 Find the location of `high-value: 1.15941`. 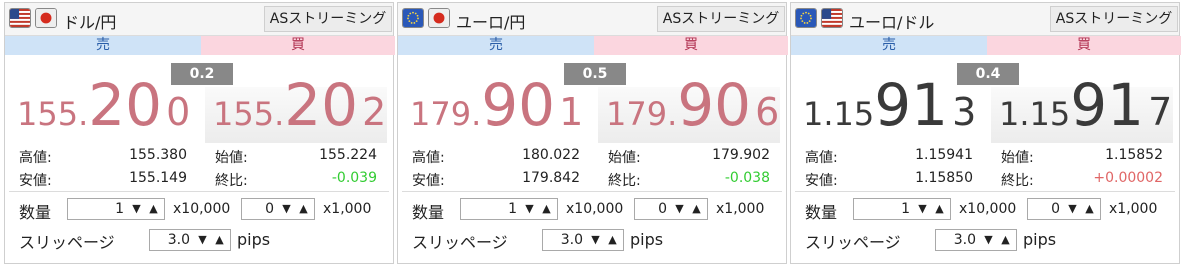

high-value: 1.15941 is located at coordinates (944, 155).